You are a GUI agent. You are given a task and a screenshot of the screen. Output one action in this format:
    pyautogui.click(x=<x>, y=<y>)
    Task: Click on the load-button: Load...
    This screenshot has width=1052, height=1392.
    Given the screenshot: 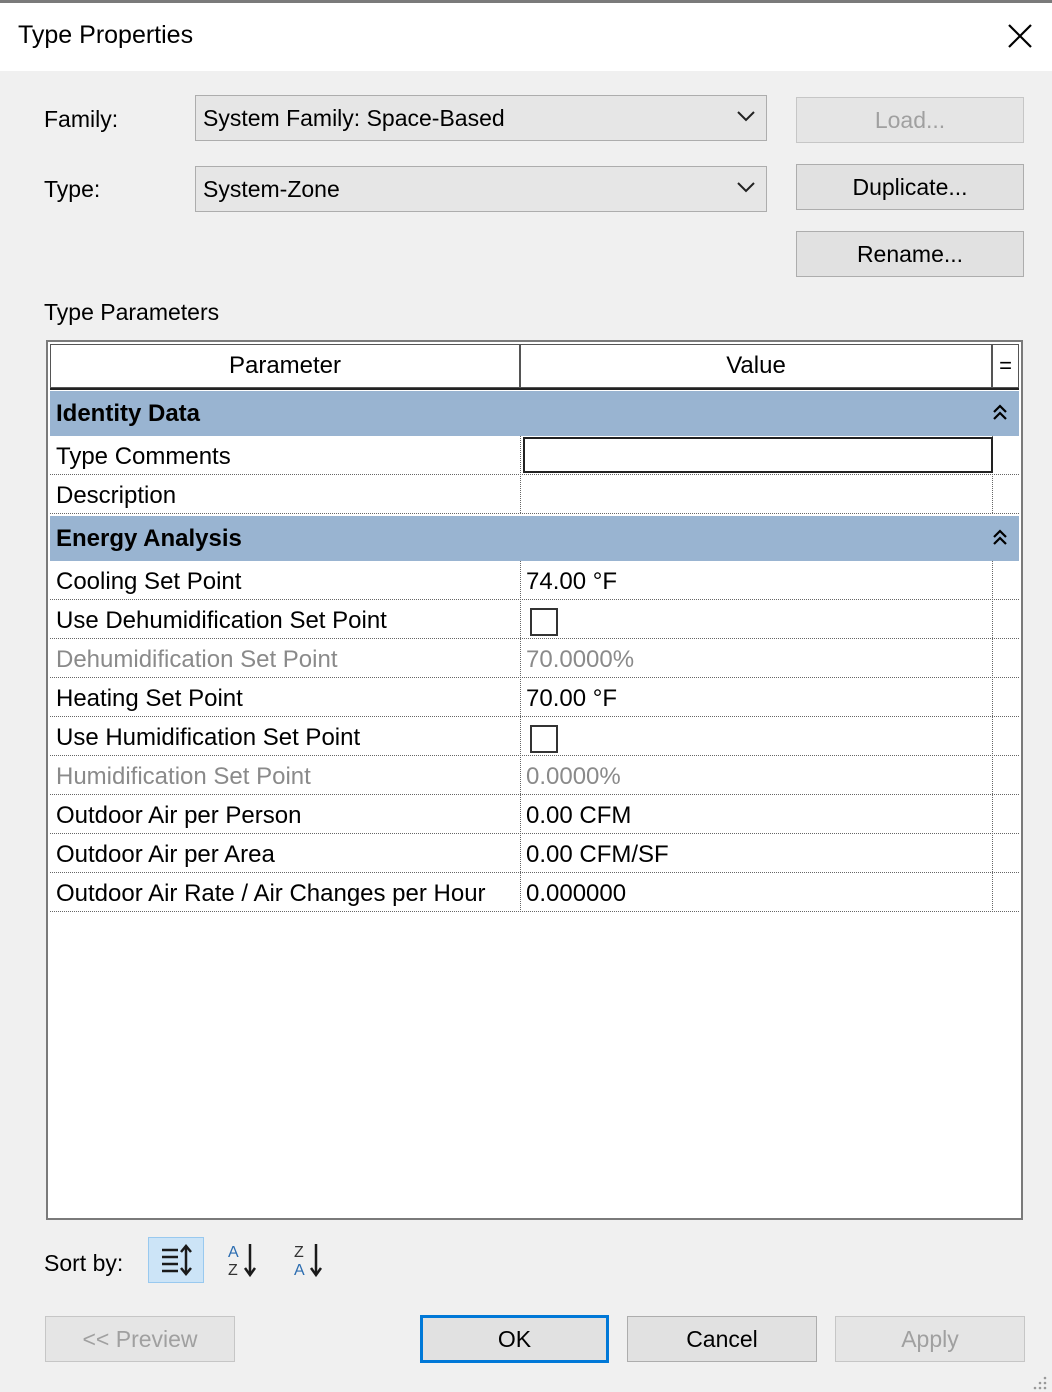 What is the action you would take?
    pyautogui.click(x=910, y=120)
    